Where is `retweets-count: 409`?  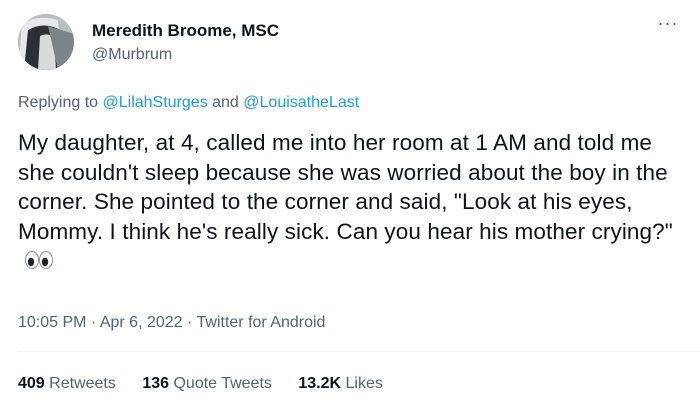
retweets-count: 409 is located at coordinates (31, 383).